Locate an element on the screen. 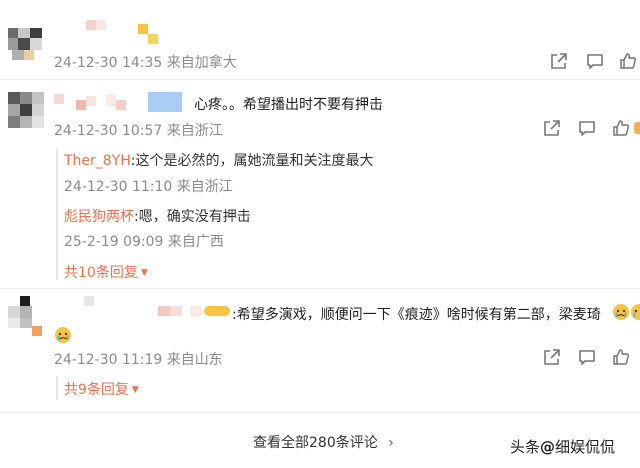 The height and width of the screenshot is (468, 640). view-all-comments-link: 查看全部280条评论 › is located at coordinates (323, 442).